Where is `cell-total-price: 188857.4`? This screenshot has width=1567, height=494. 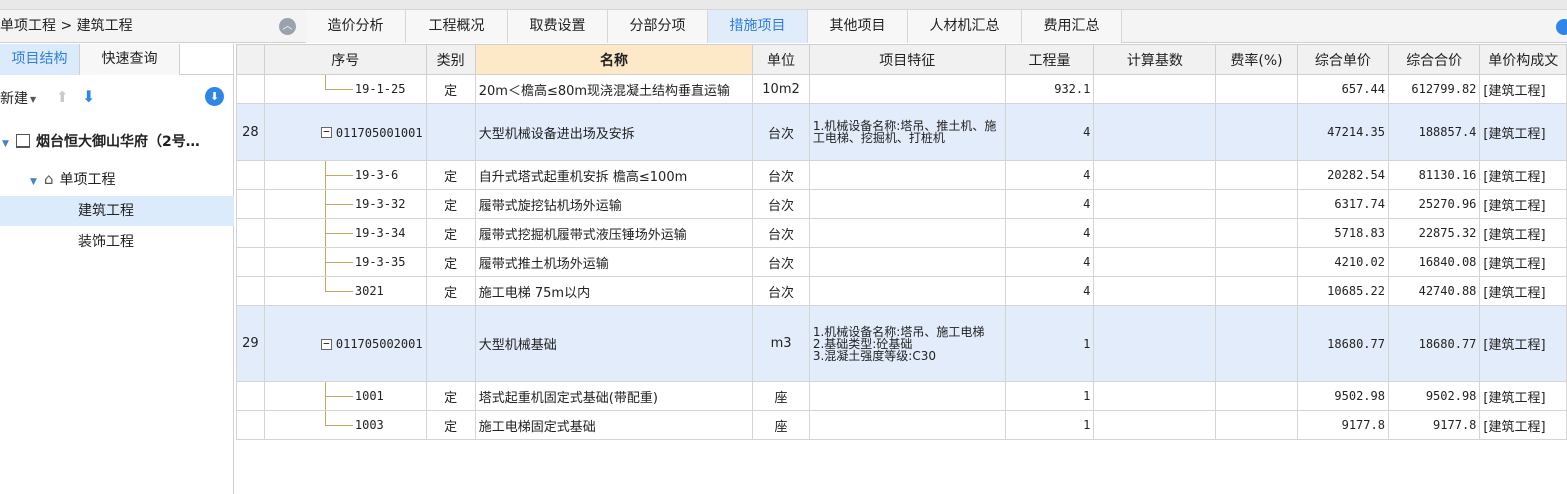
cell-total-price: 188857.4 is located at coordinates (1434, 132).